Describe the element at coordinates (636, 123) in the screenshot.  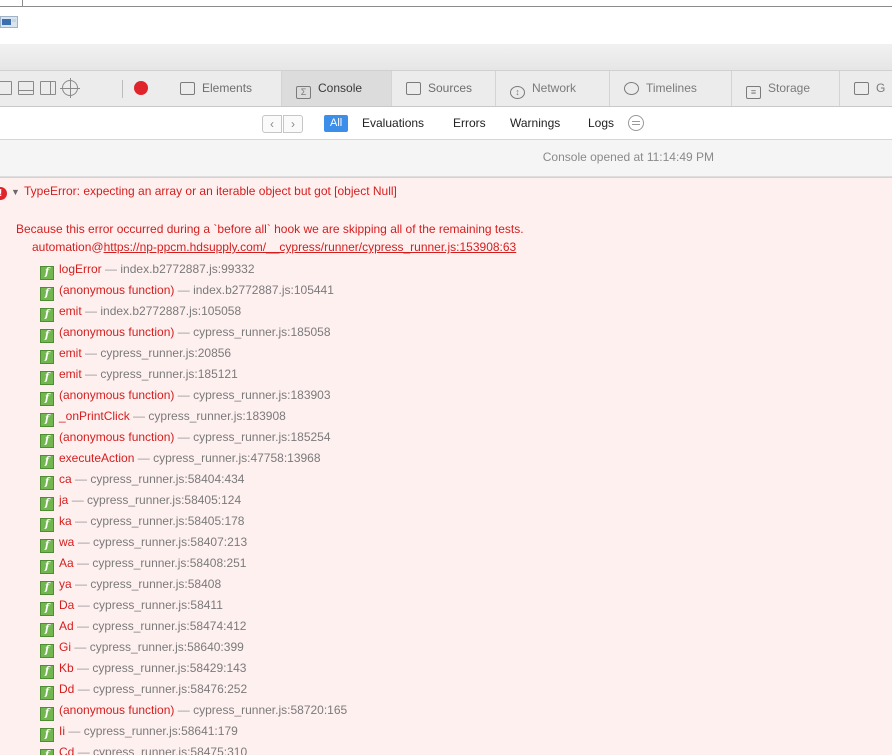
I see `filter-icon` at that location.